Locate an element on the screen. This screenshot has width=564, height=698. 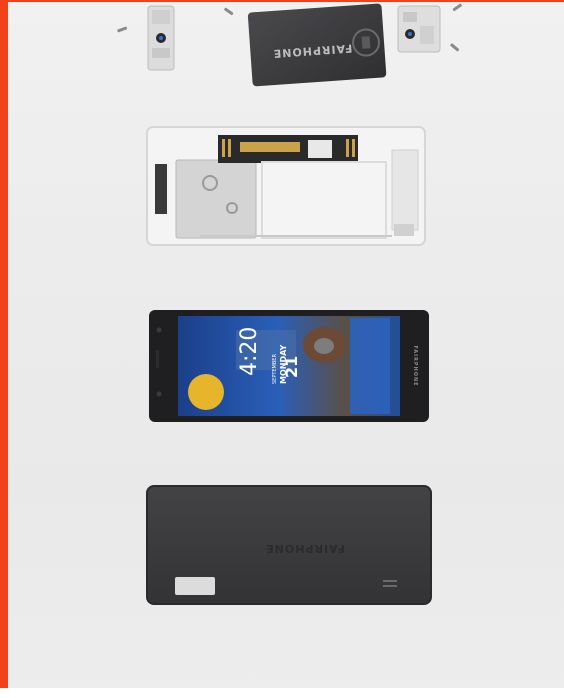
camera-module-right is located at coordinates (419, 29).